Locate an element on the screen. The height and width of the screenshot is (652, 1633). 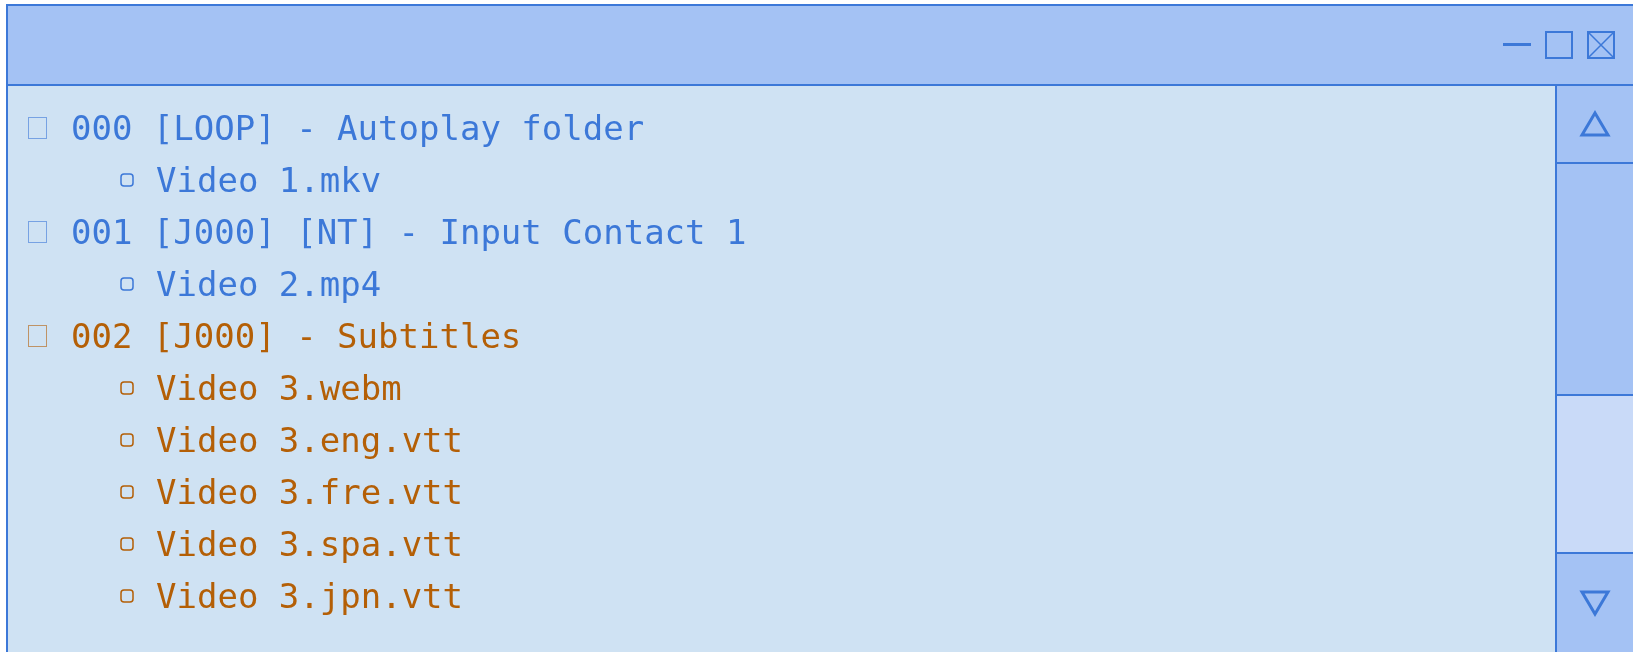
folder-name: 000 [LOOP] - Autoplay folder is located at coordinates (358, 128).